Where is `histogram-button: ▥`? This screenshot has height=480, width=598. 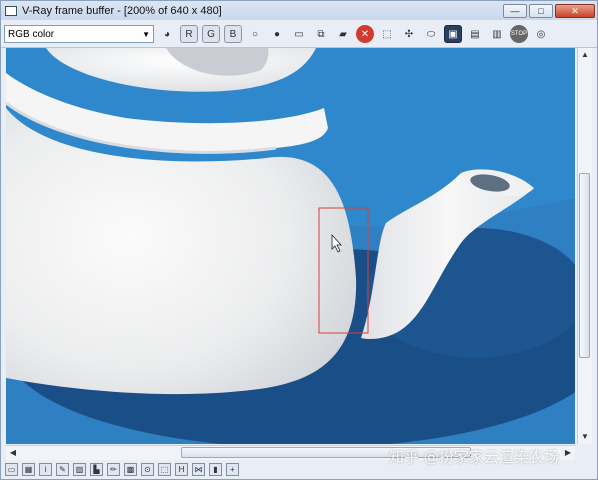 histogram-button: ▥ is located at coordinates (497, 34).